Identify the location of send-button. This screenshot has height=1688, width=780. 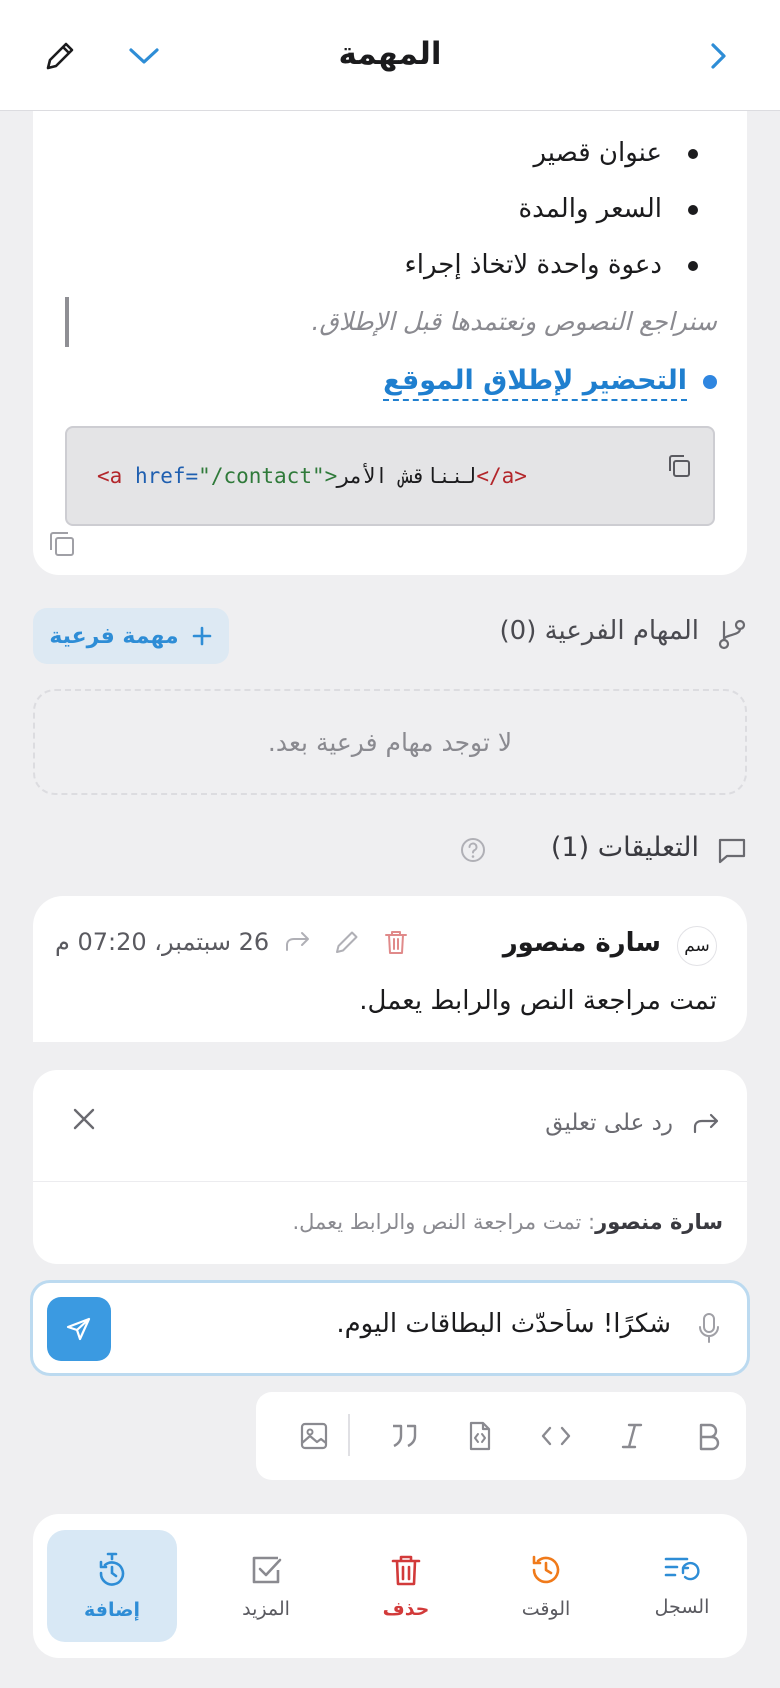
(79, 1329).